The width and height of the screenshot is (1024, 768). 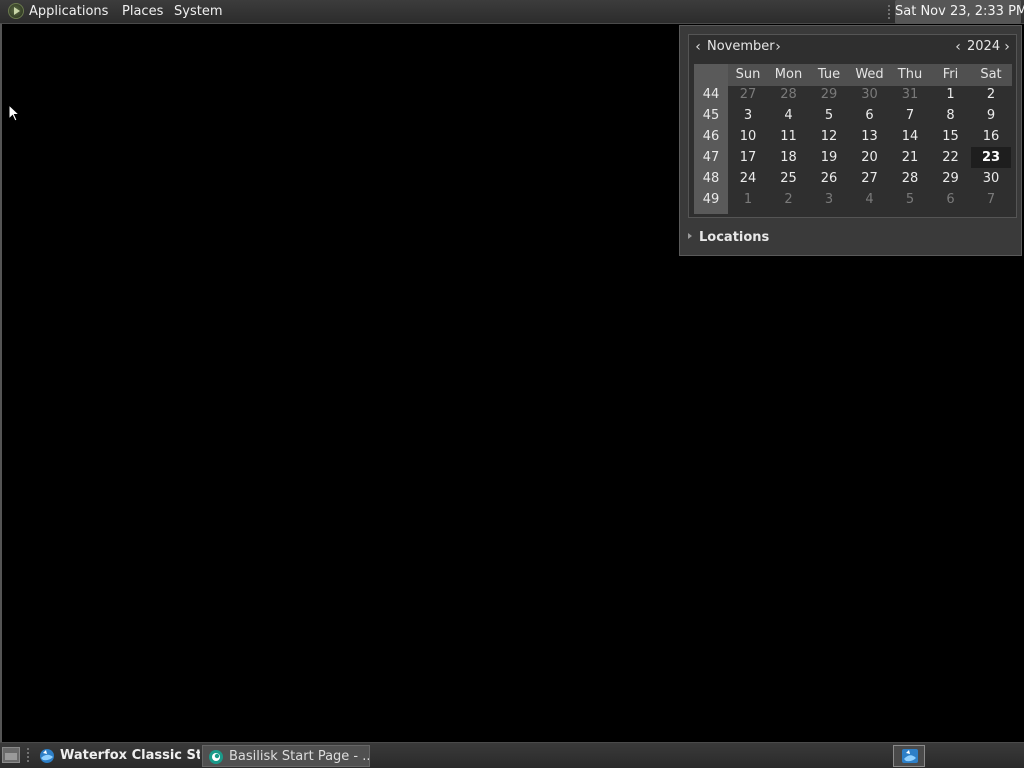 I want to click on month-label: November, so click(x=741, y=46).